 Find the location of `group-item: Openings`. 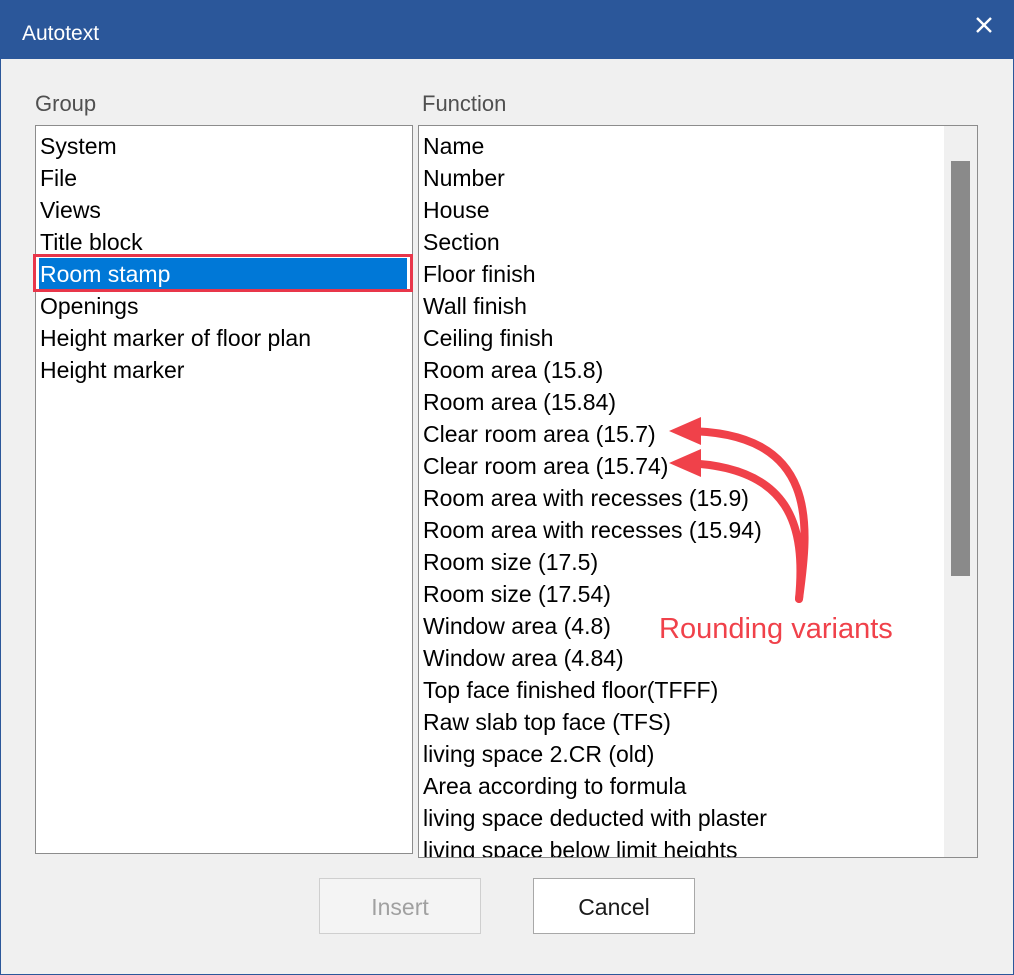

group-item: Openings is located at coordinates (88, 306).